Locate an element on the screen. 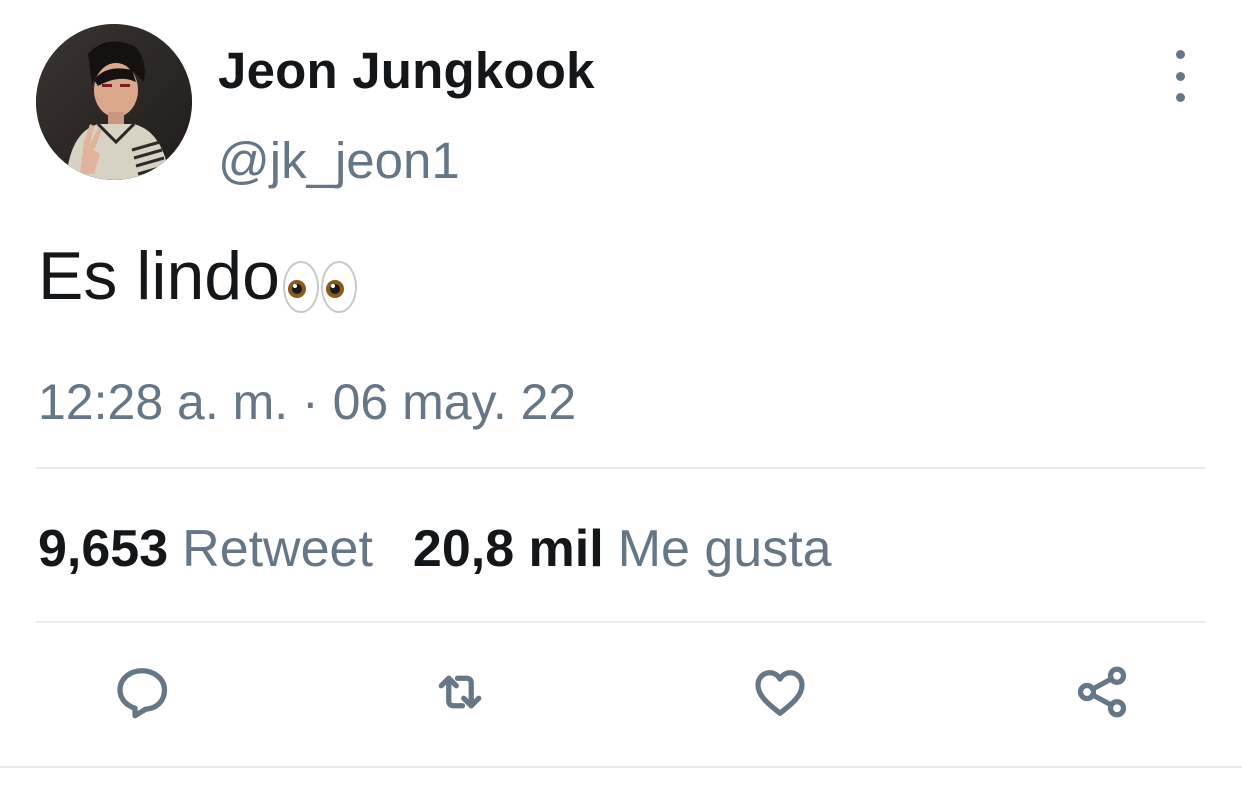 Image resolution: width=1242 pixels, height=786 pixels. likes-count: 20,8 mil is located at coordinates (508, 549).